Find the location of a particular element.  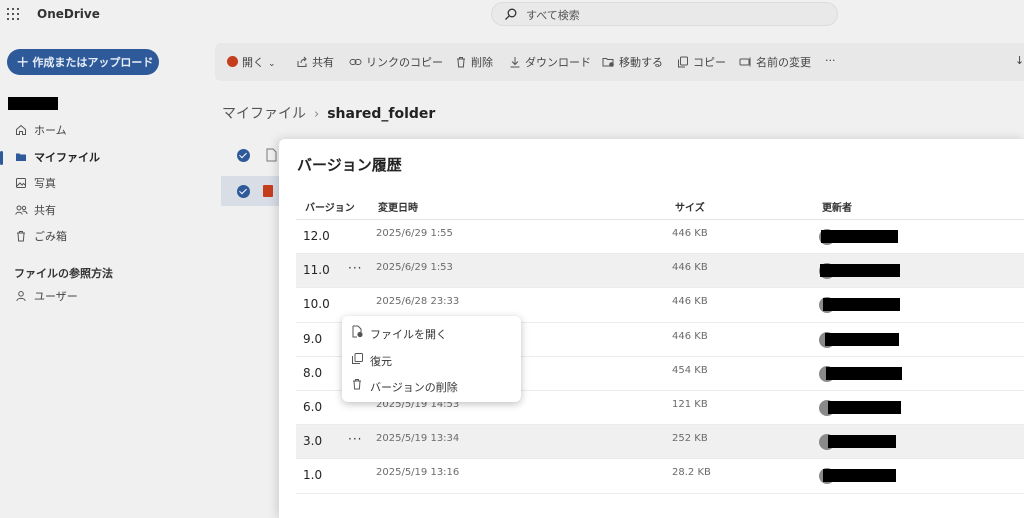

sidebar-item-shared: 共有 is located at coordinates (100, 213).